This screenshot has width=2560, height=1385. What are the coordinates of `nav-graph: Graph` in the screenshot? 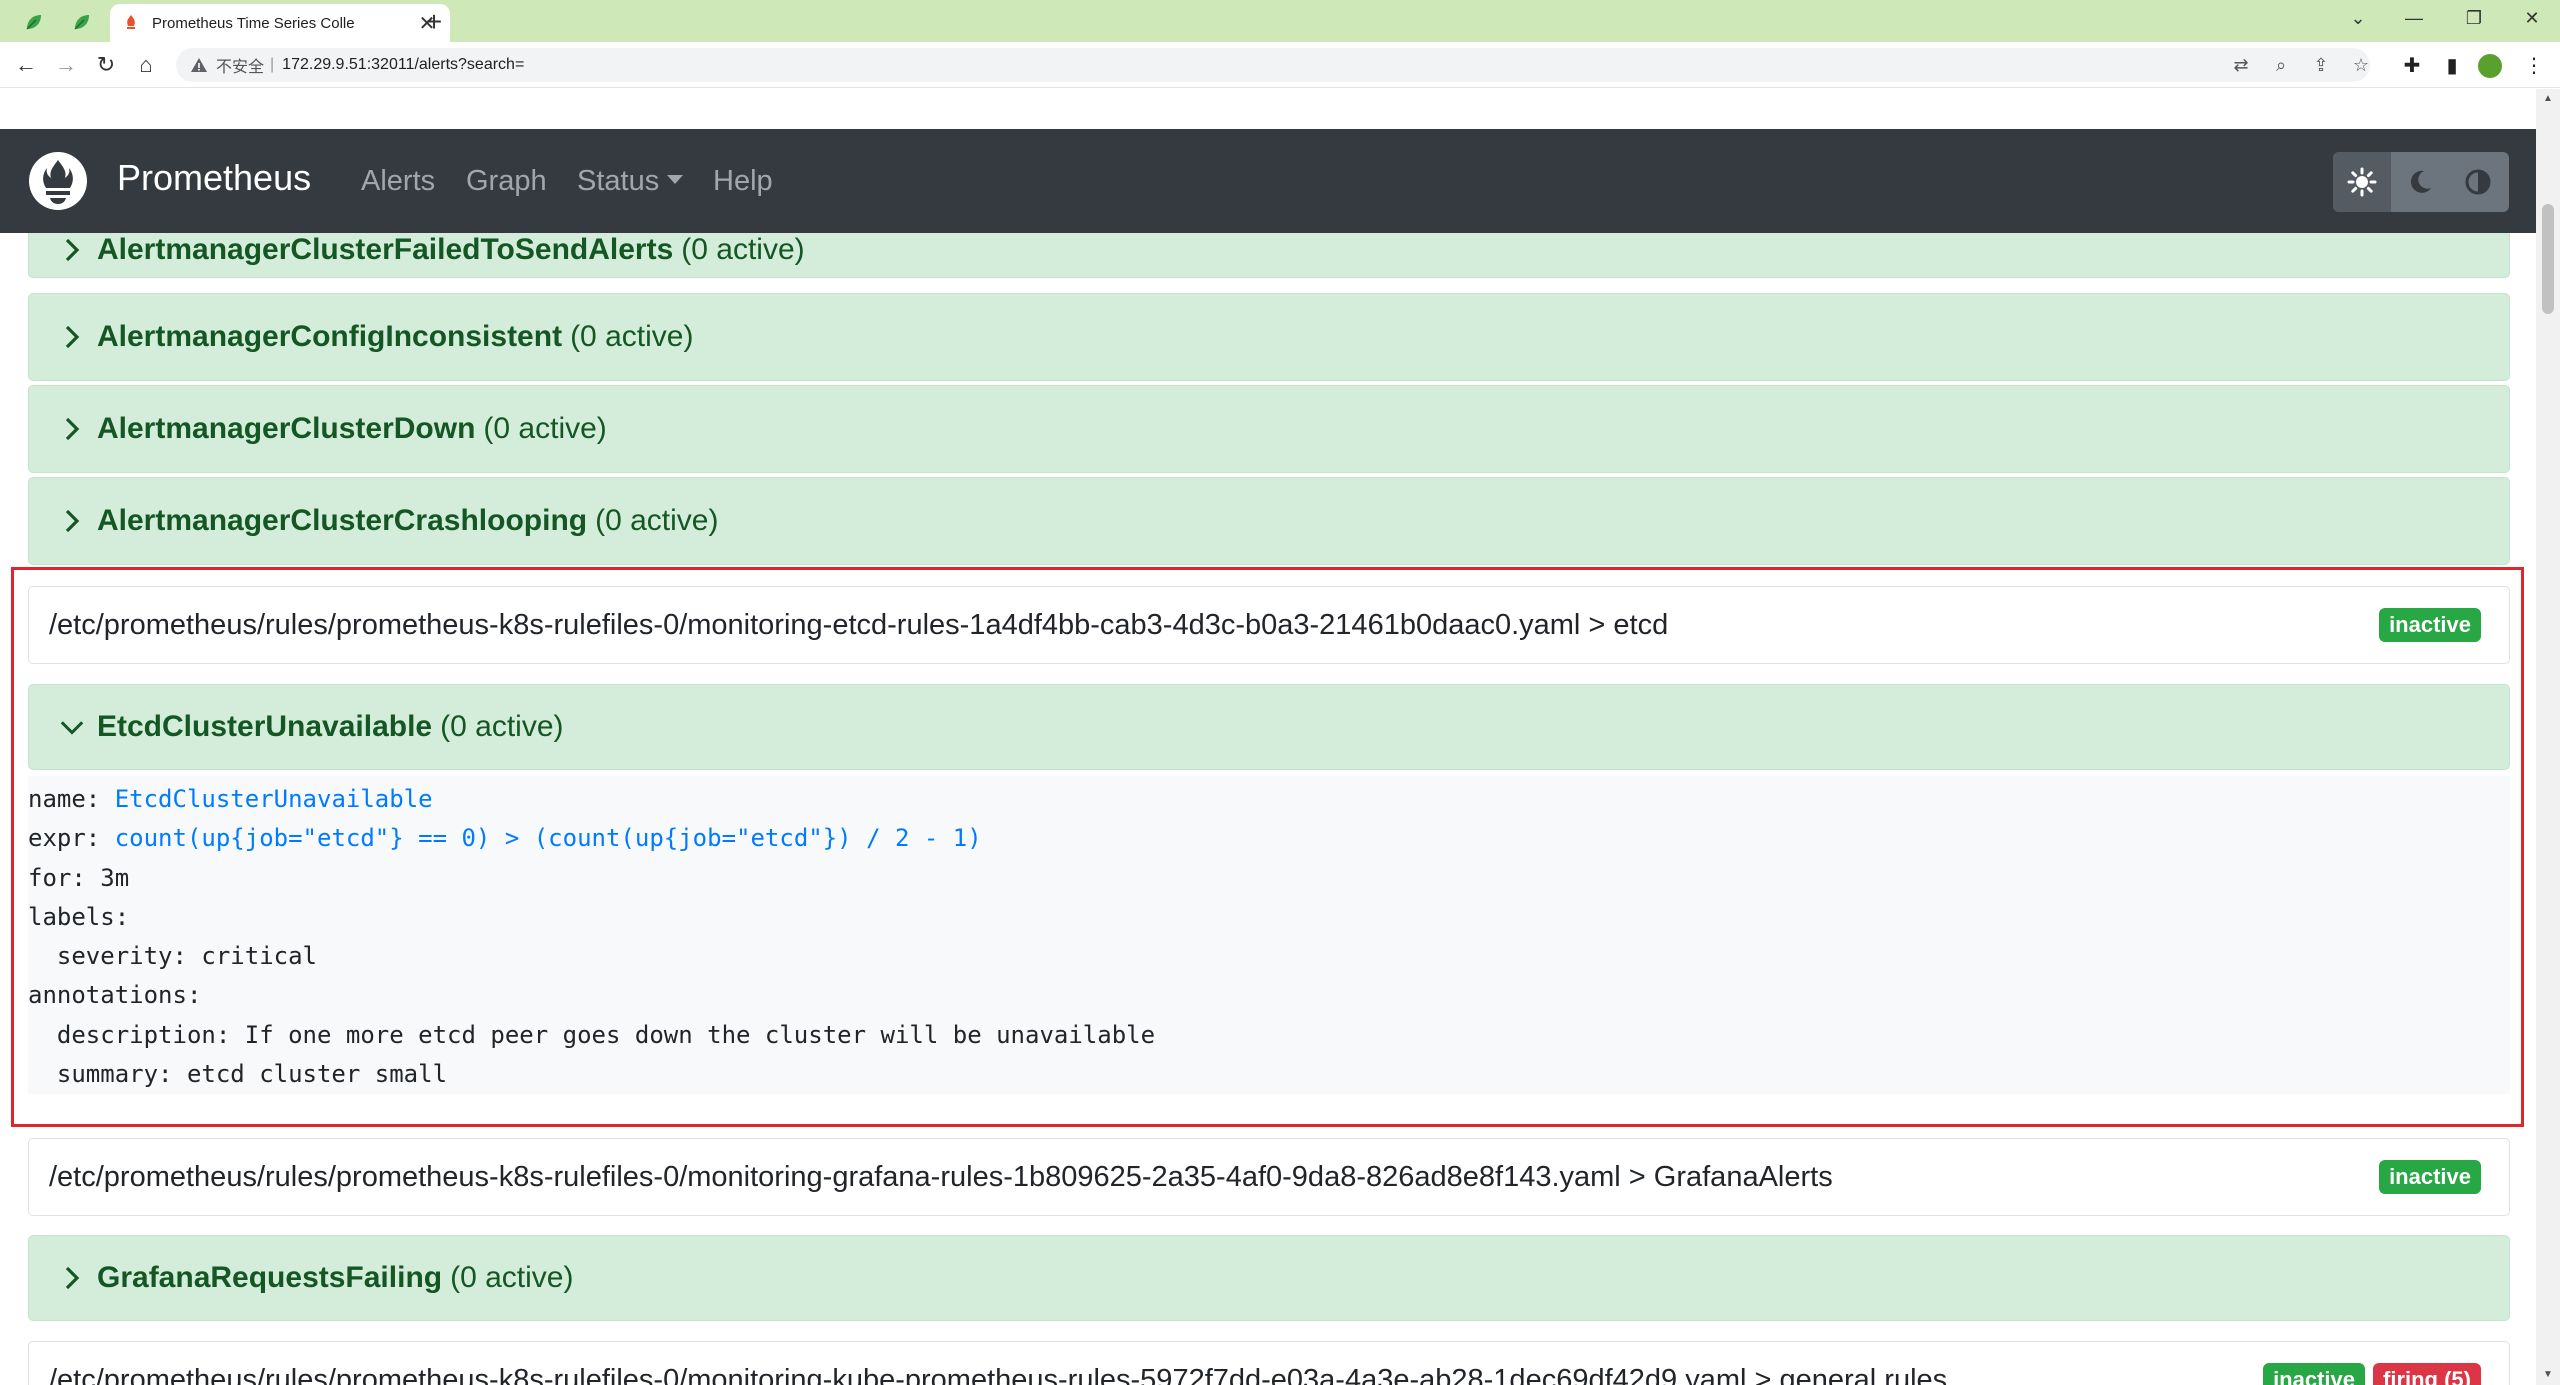 It's located at (506, 181).